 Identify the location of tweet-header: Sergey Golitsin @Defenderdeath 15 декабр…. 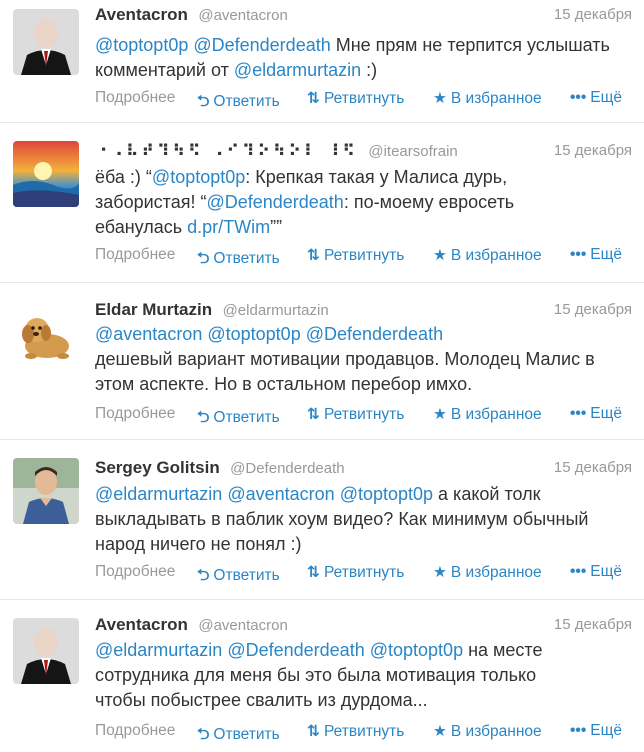
(363, 470).